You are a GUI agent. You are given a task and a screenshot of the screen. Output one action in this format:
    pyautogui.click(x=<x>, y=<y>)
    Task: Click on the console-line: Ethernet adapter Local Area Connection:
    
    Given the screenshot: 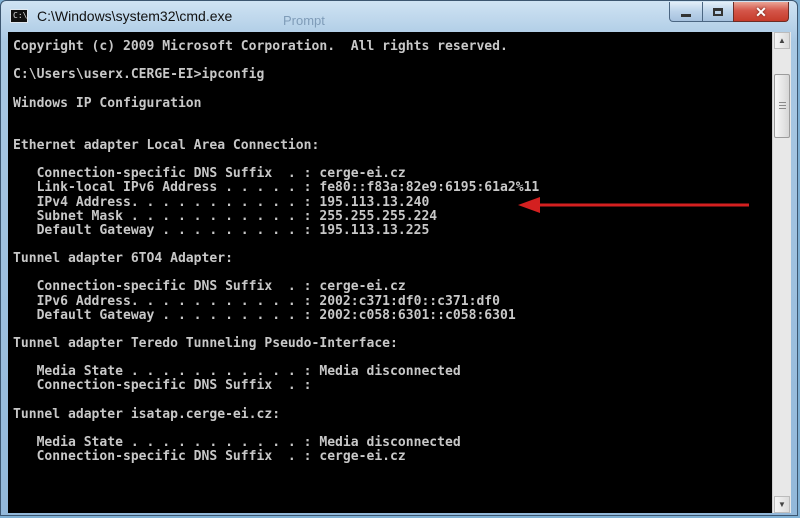 What is the action you would take?
    pyautogui.click(x=166, y=145)
    